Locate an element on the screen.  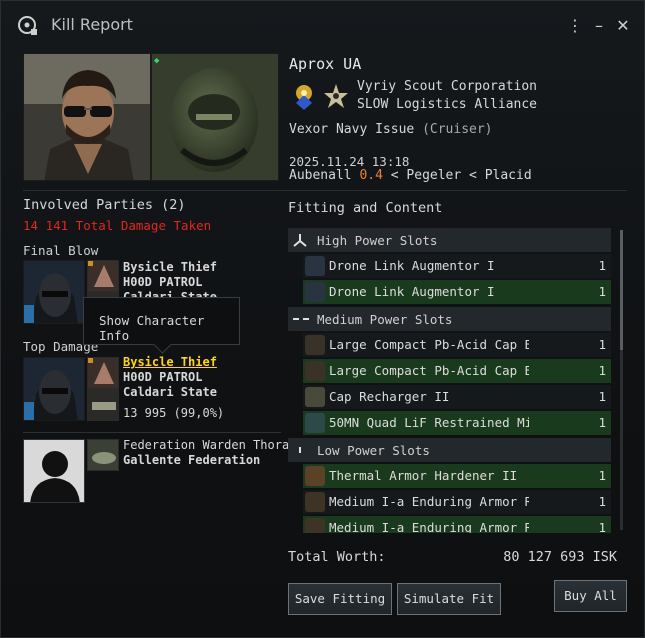
fitted-indicator-icon: ◆ is located at coordinates (157, 61).